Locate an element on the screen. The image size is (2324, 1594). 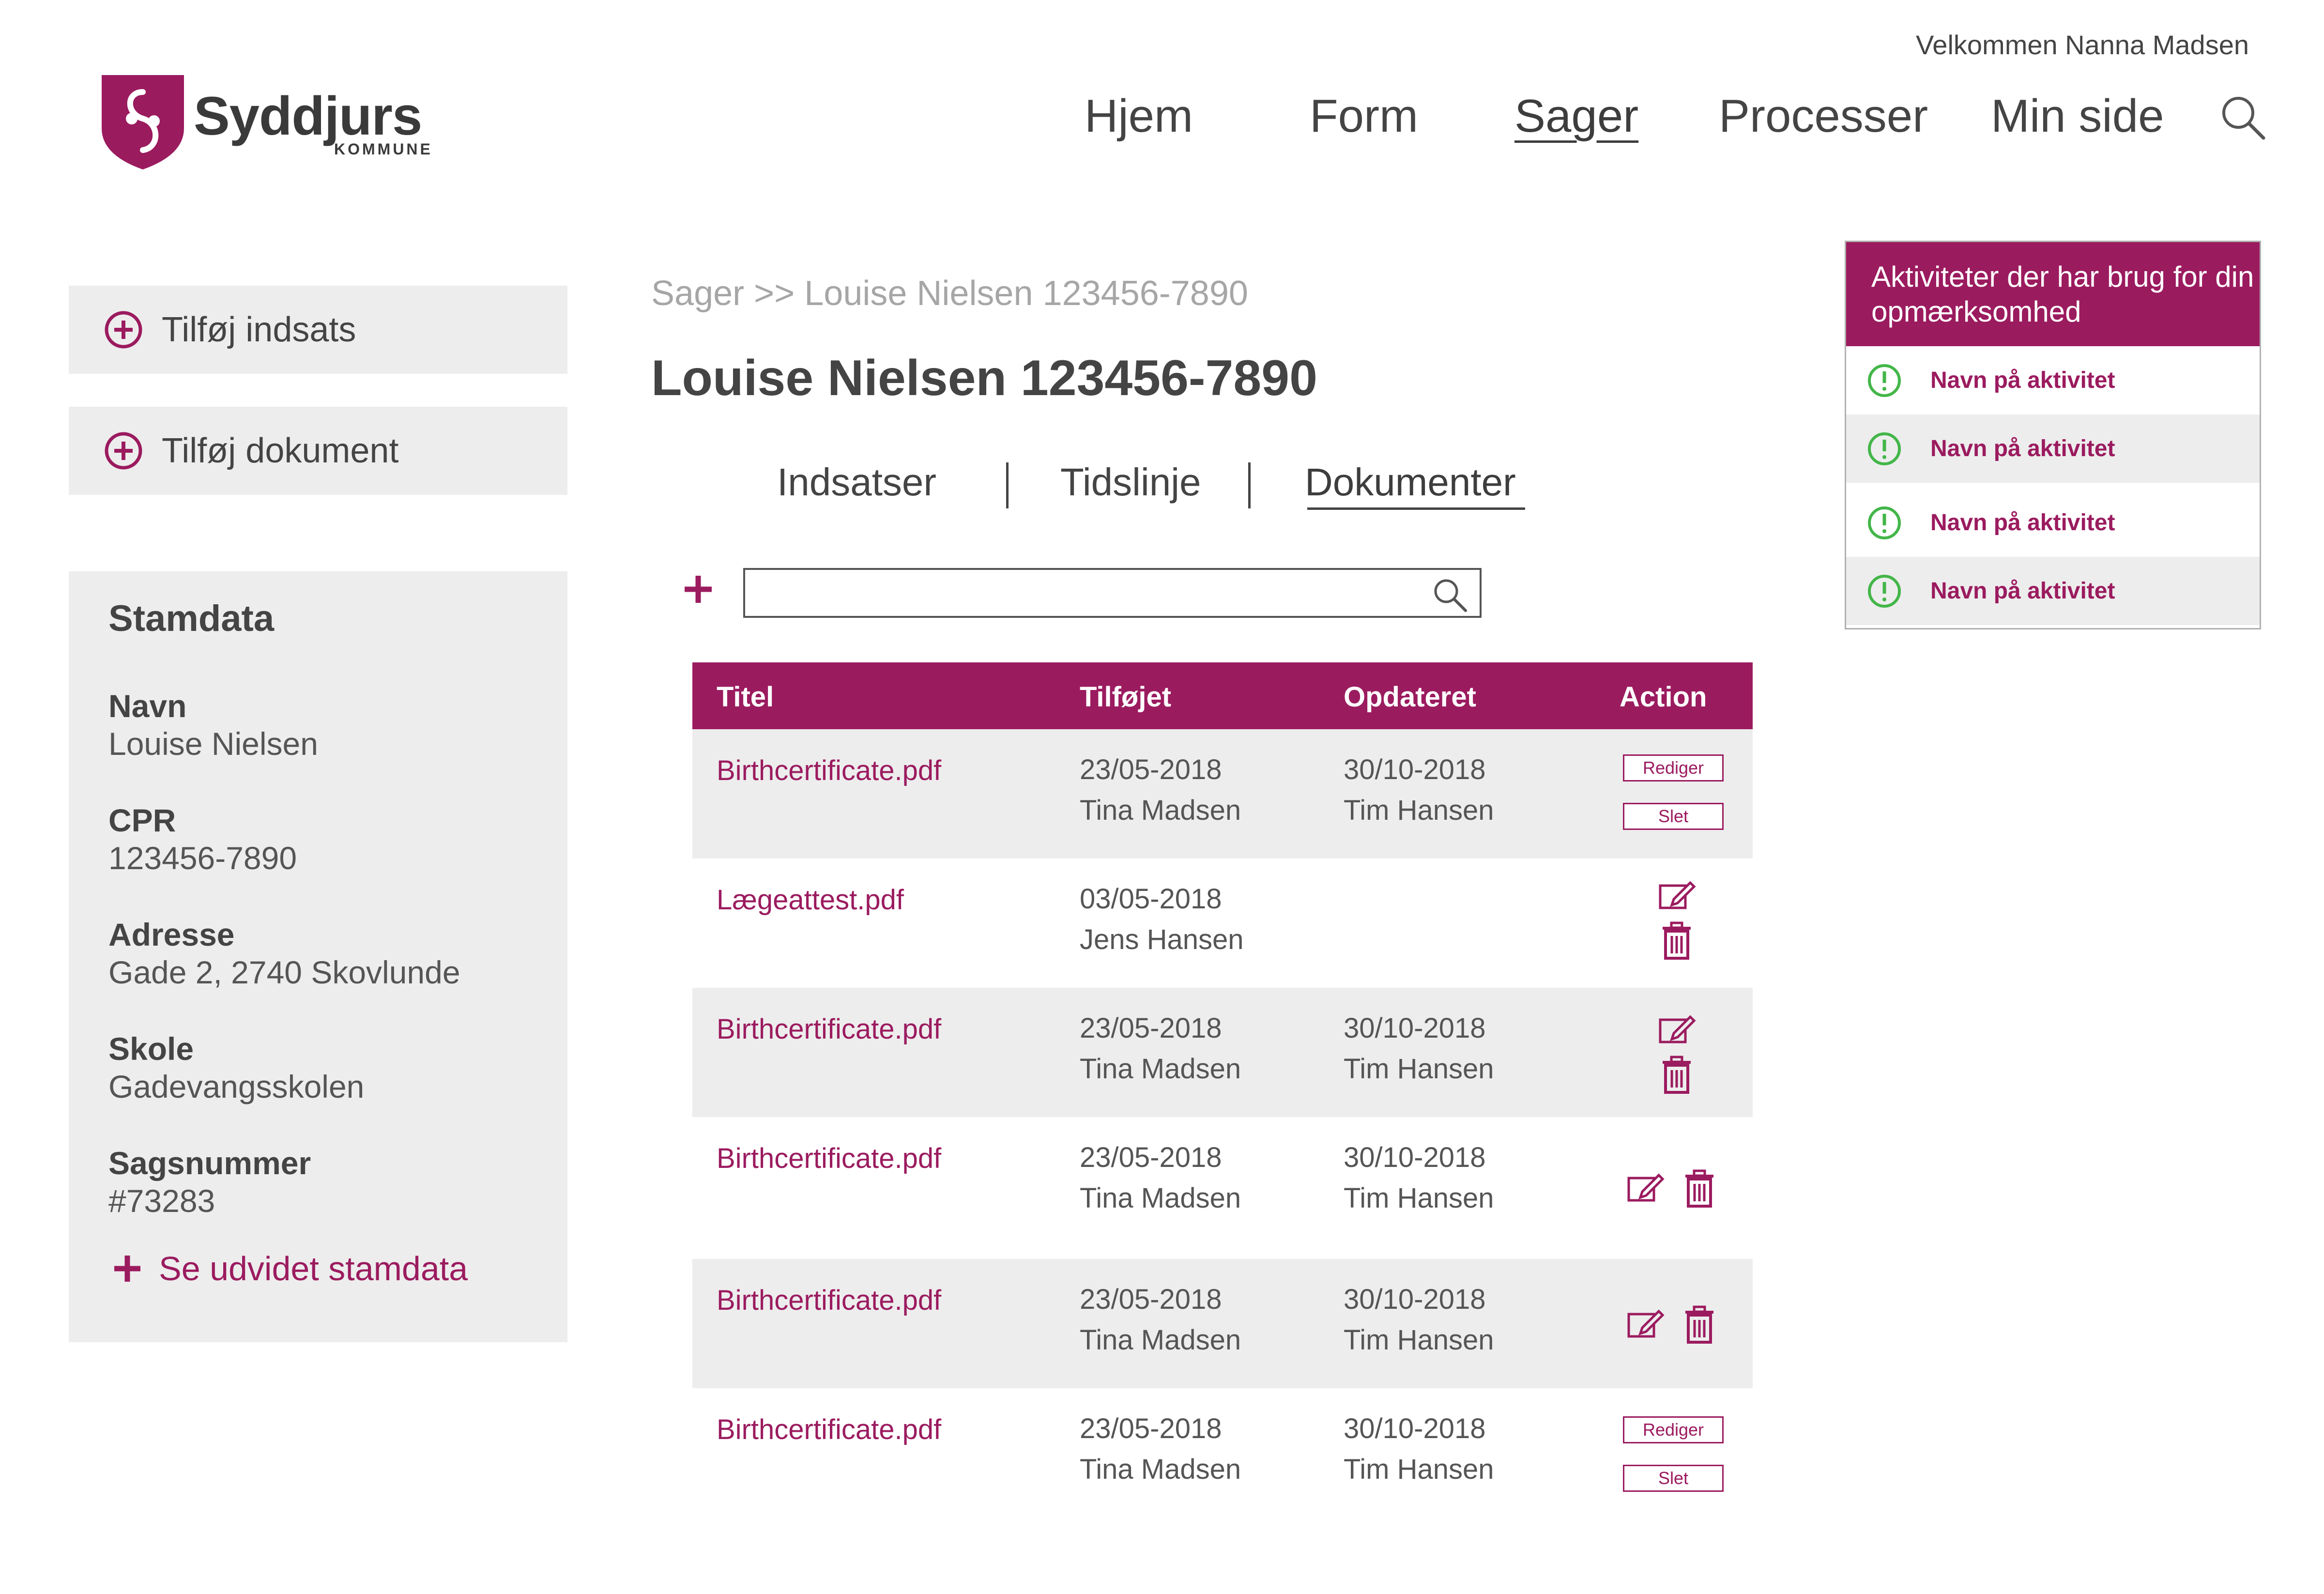
add-document-plus-icon is located at coordinates (698, 589).